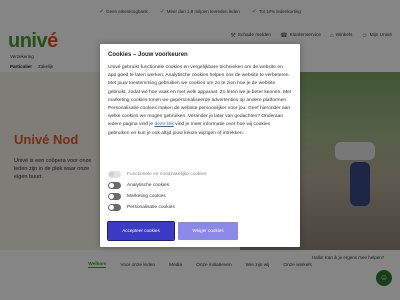 This screenshot has height=300, width=400. I want to click on toggle-functional: Functionele en noodzakelijke cookies, so click(200, 174).